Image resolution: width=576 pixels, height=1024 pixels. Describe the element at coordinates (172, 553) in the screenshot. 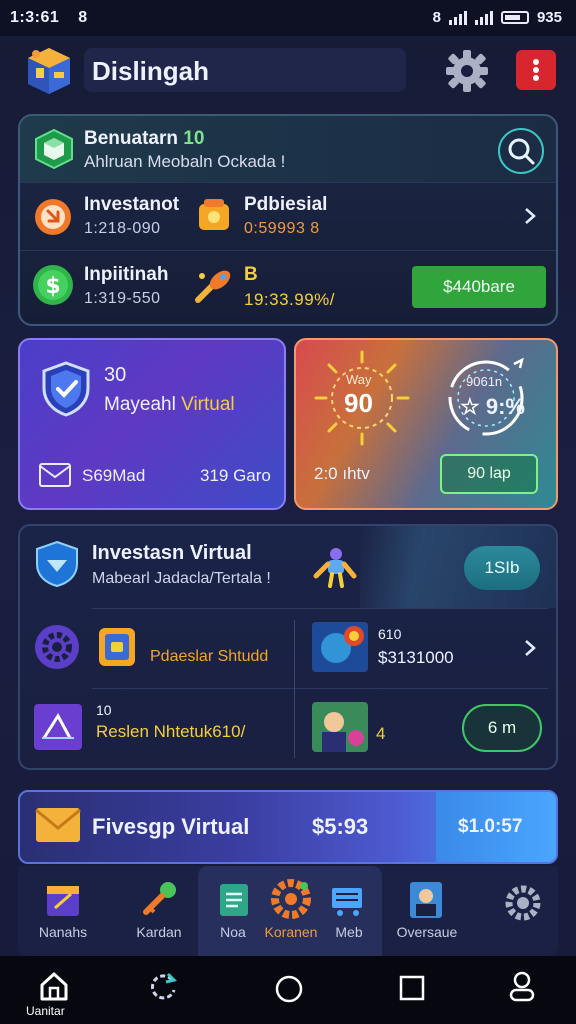

I see `invest-card-title: Investasn Virtual` at that location.